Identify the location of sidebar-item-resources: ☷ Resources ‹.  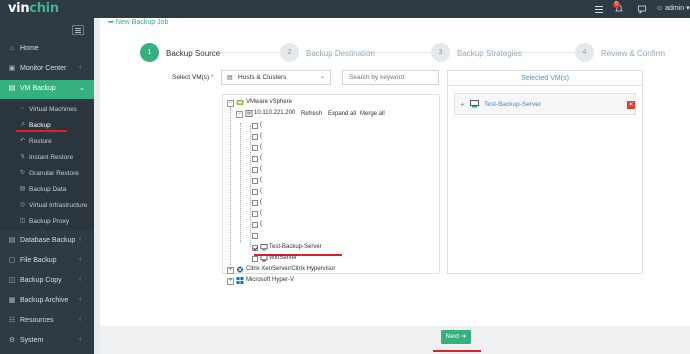
(47, 321).